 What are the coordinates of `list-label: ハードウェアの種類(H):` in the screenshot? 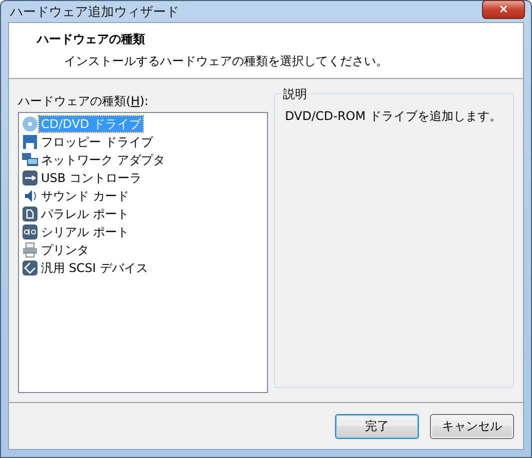 It's located at (84, 101).